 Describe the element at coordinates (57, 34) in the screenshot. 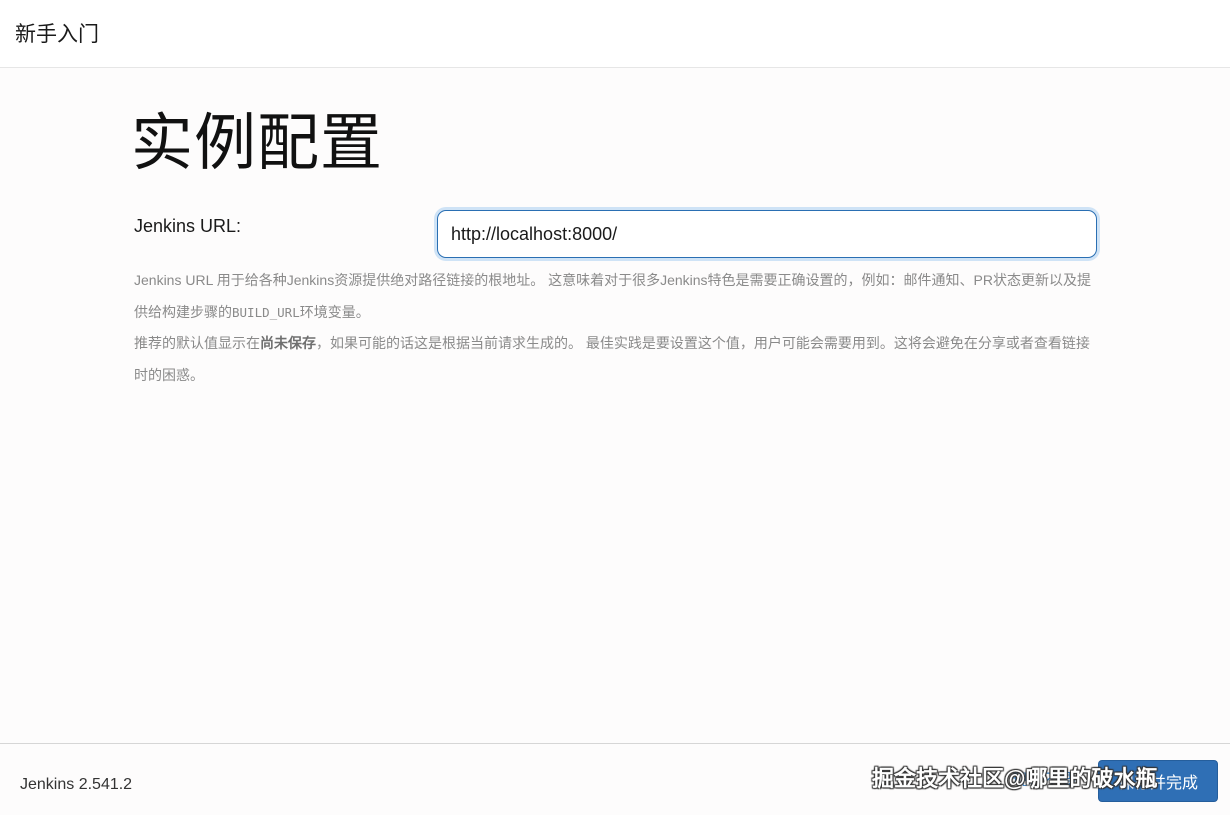

I see `header-title: 新手入门` at that location.